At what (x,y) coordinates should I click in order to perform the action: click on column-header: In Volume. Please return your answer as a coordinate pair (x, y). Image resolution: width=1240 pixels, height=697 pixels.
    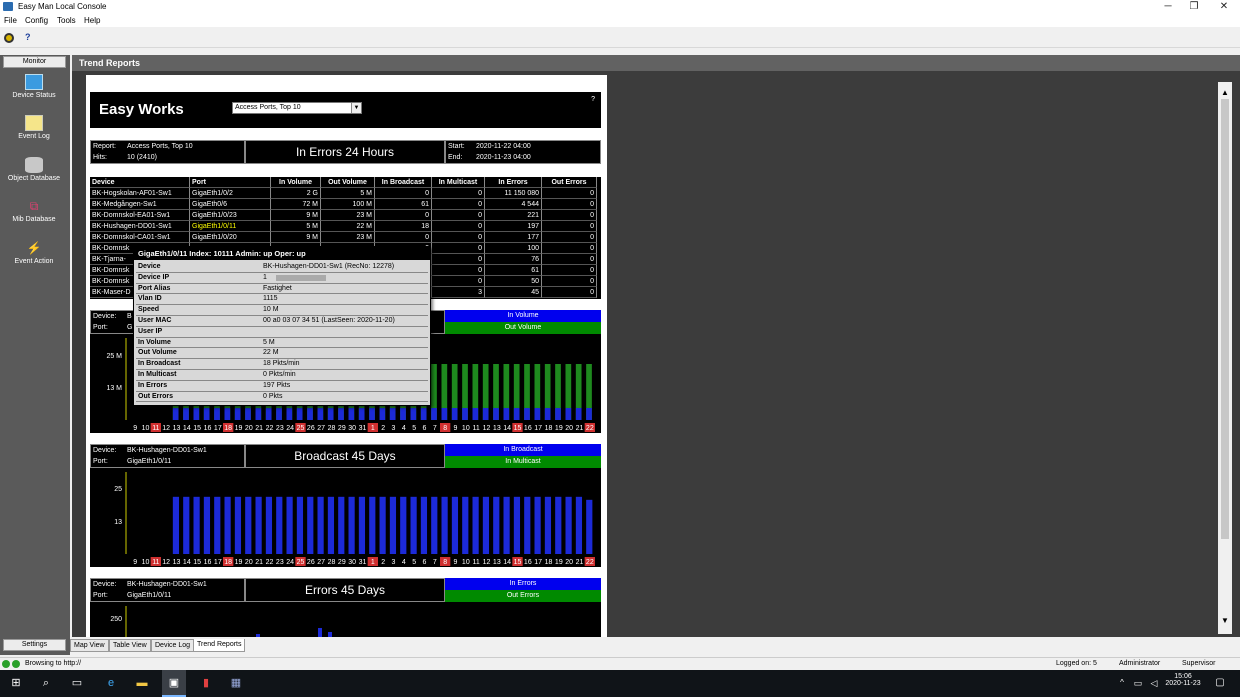
    Looking at the image, I should click on (296, 182).